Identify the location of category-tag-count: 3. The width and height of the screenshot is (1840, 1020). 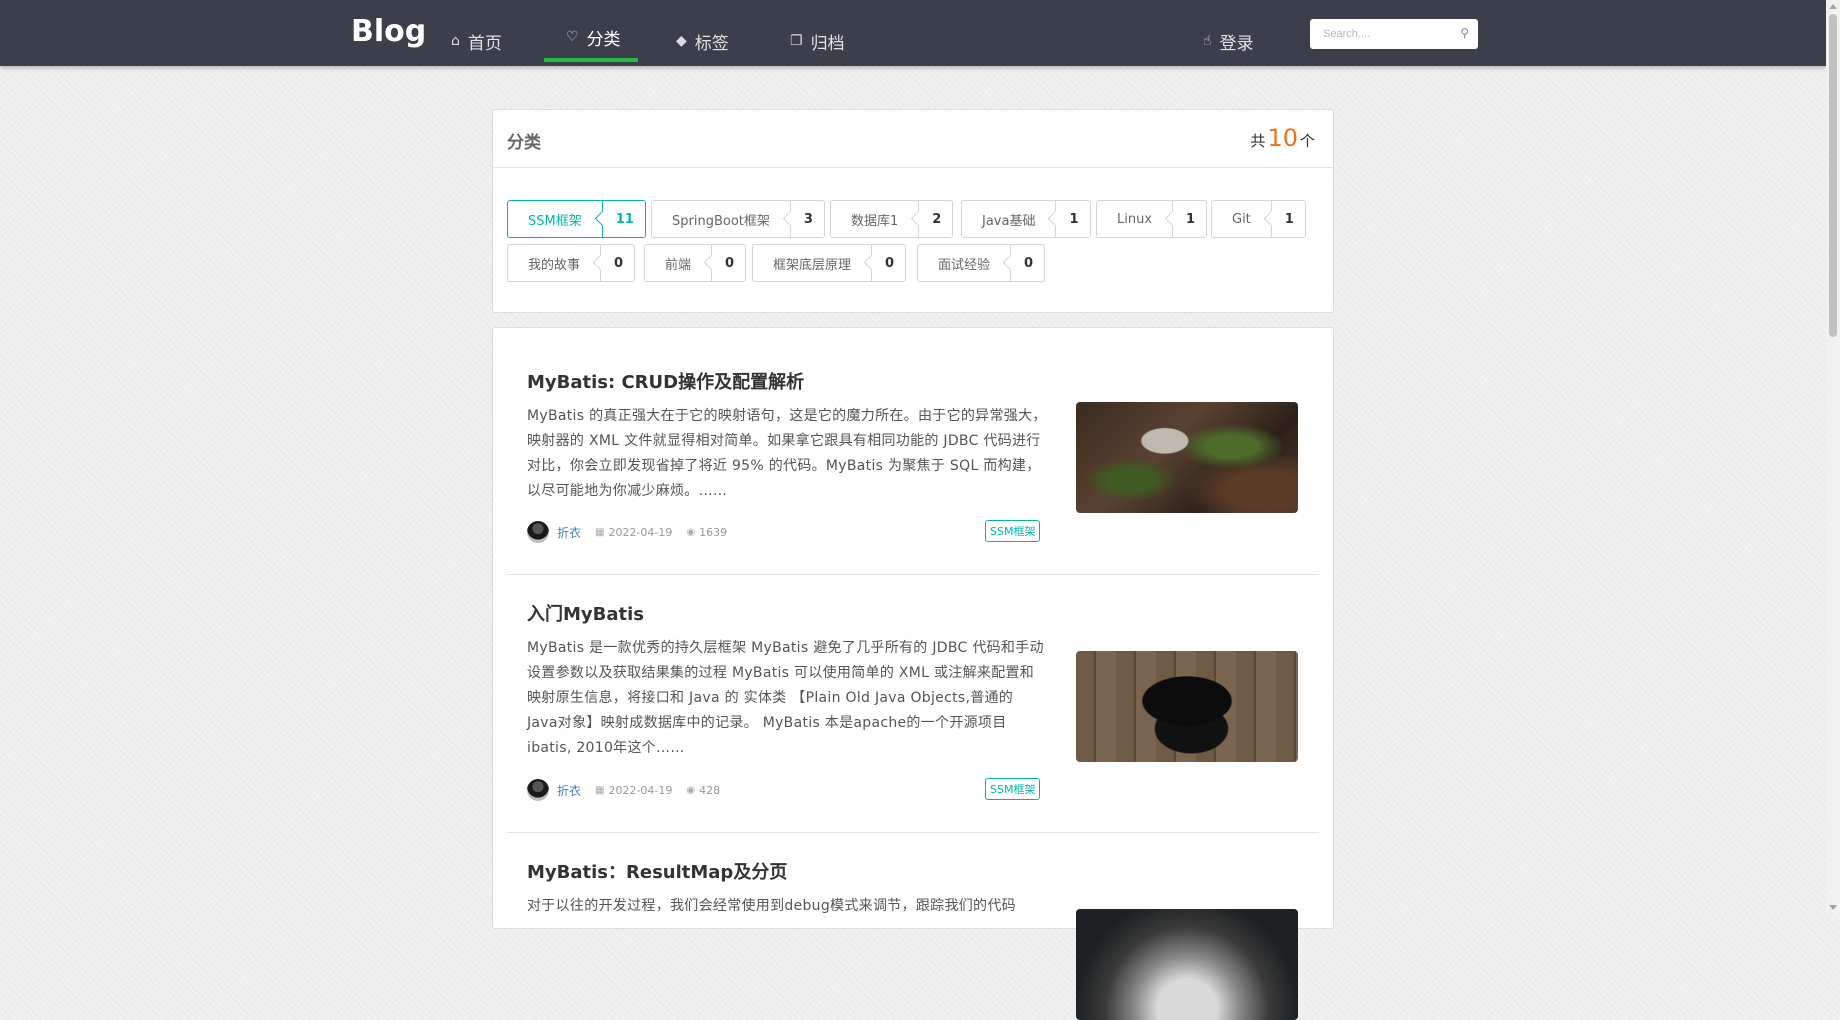
(806, 219).